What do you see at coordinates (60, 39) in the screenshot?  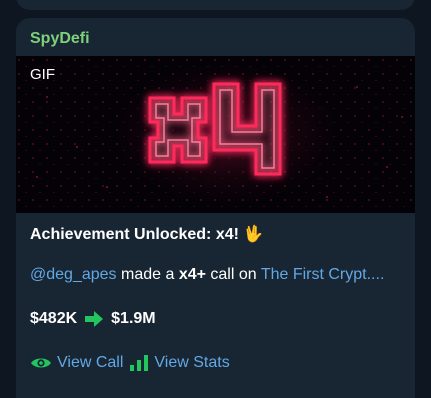 I see `sender-name: SpyDefi` at bounding box center [60, 39].